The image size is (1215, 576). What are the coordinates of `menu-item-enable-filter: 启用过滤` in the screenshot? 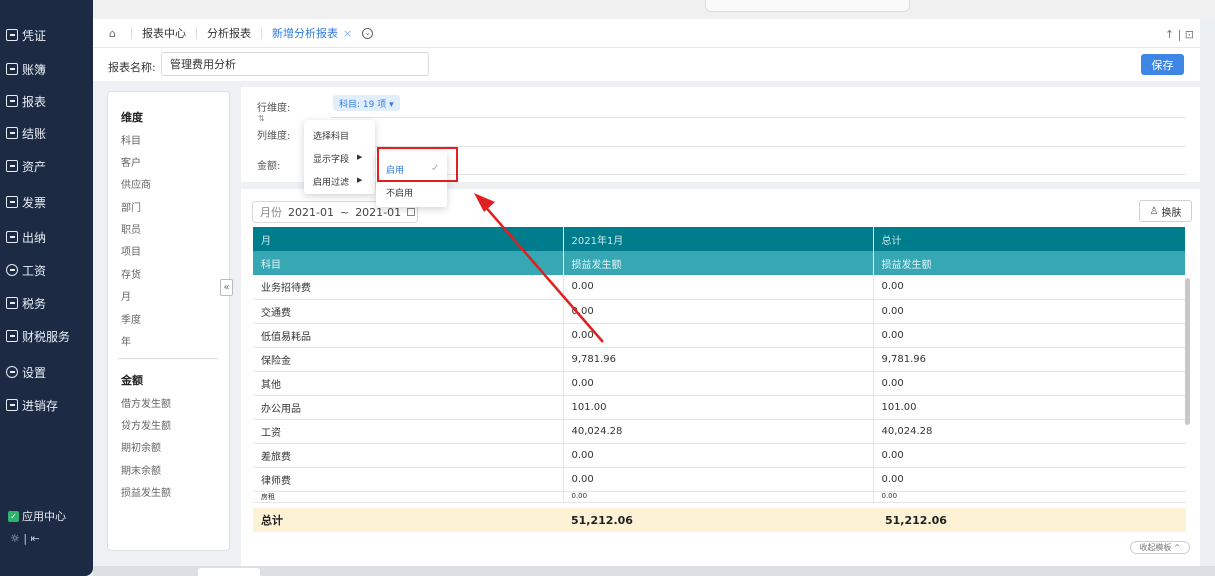 It's located at (331, 181).